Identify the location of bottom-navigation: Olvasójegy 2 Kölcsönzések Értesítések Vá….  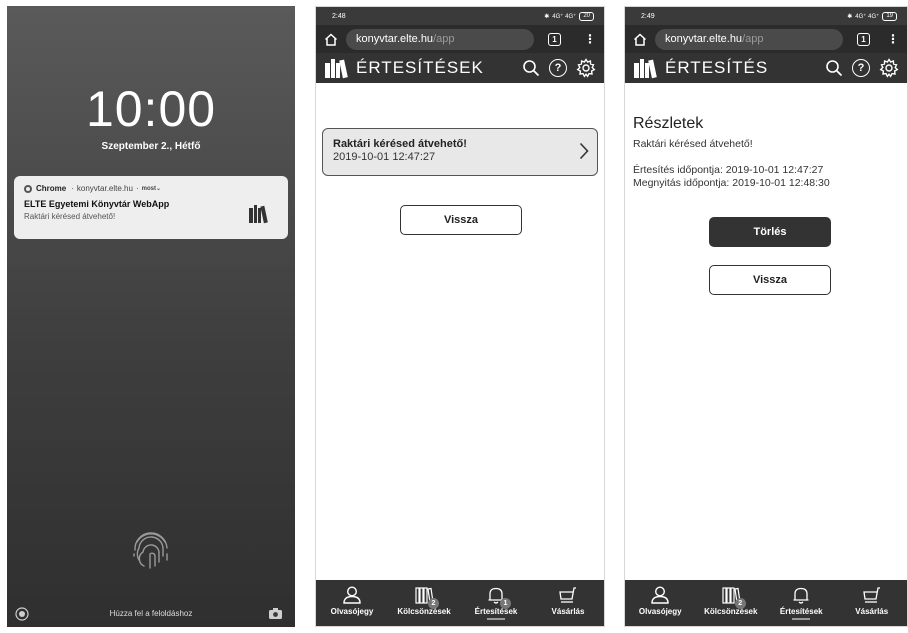
(766, 603).